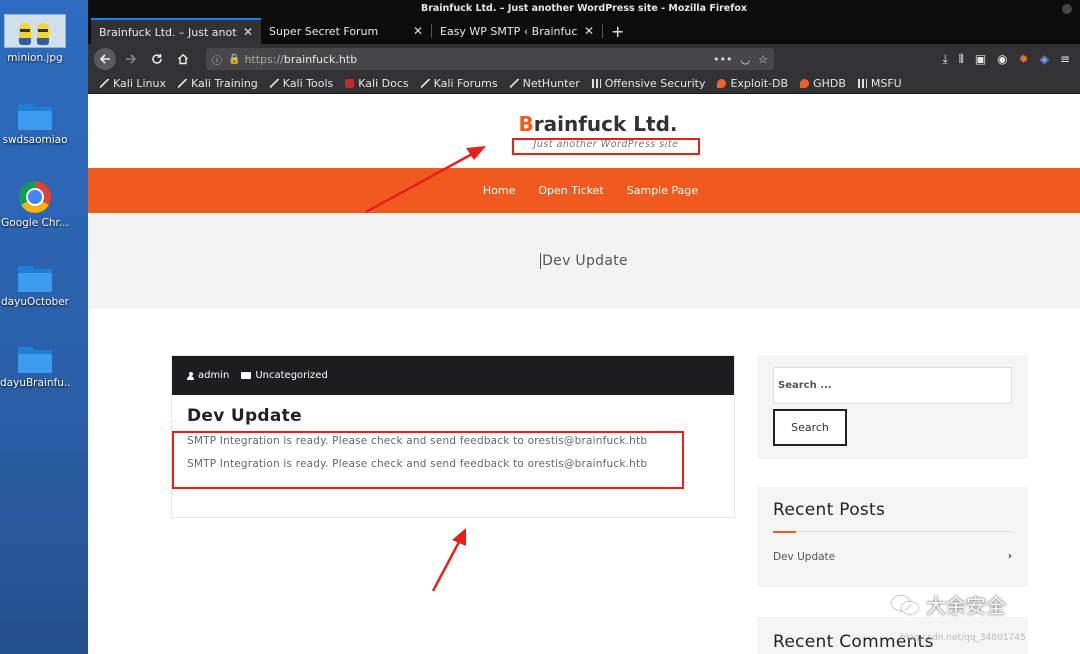  Describe the element at coordinates (246, 375) in the screenshot. I see `folder-open-icon` at that location.